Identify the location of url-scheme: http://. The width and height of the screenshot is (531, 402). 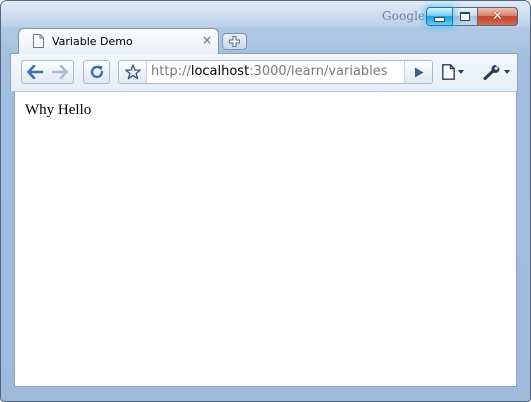
(171, 71).